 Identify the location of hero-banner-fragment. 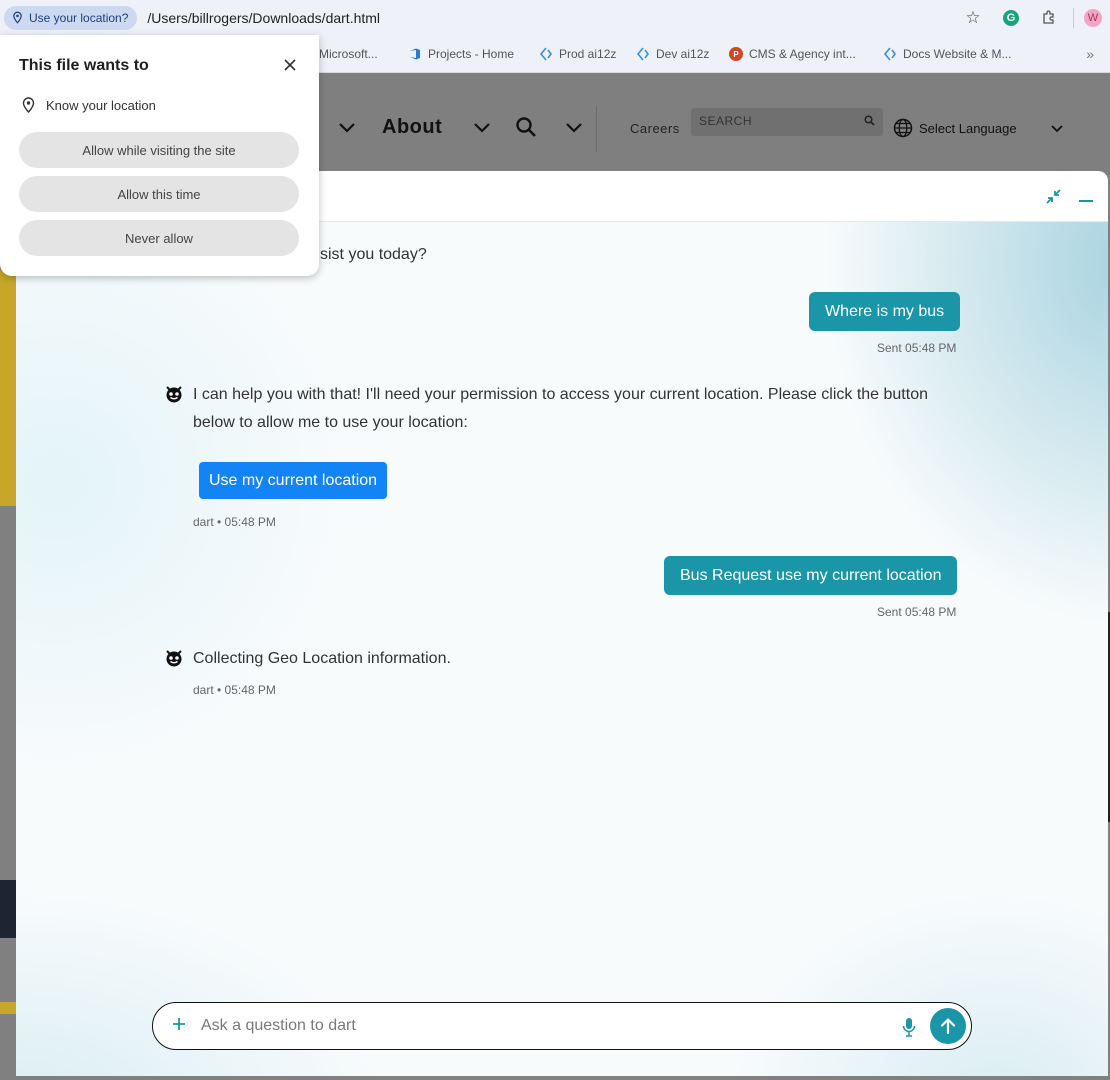
(8, 388).